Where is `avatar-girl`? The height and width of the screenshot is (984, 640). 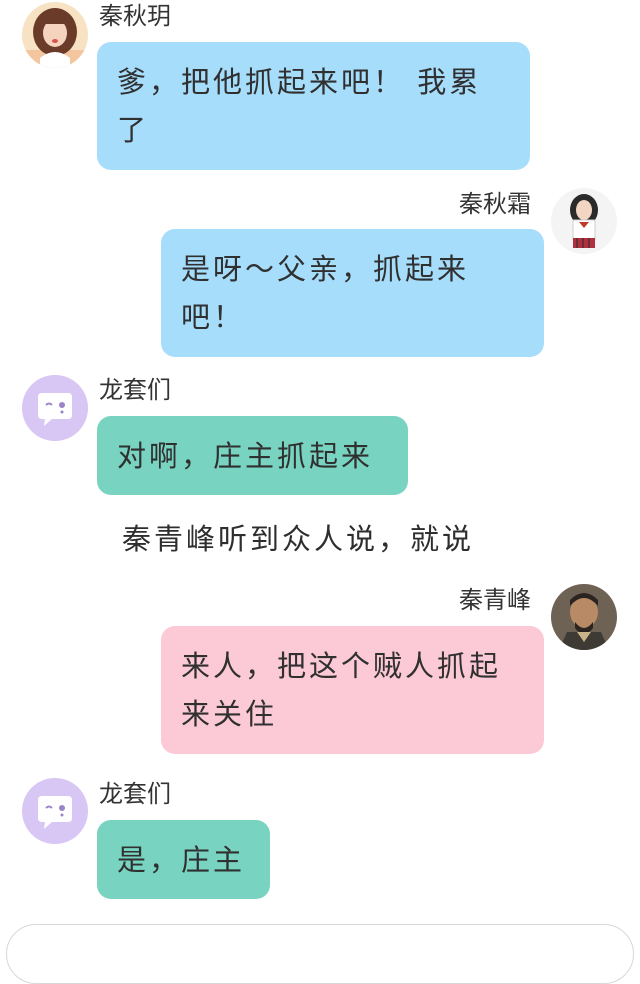 avatar-girl is located at coordinates (55, 35).